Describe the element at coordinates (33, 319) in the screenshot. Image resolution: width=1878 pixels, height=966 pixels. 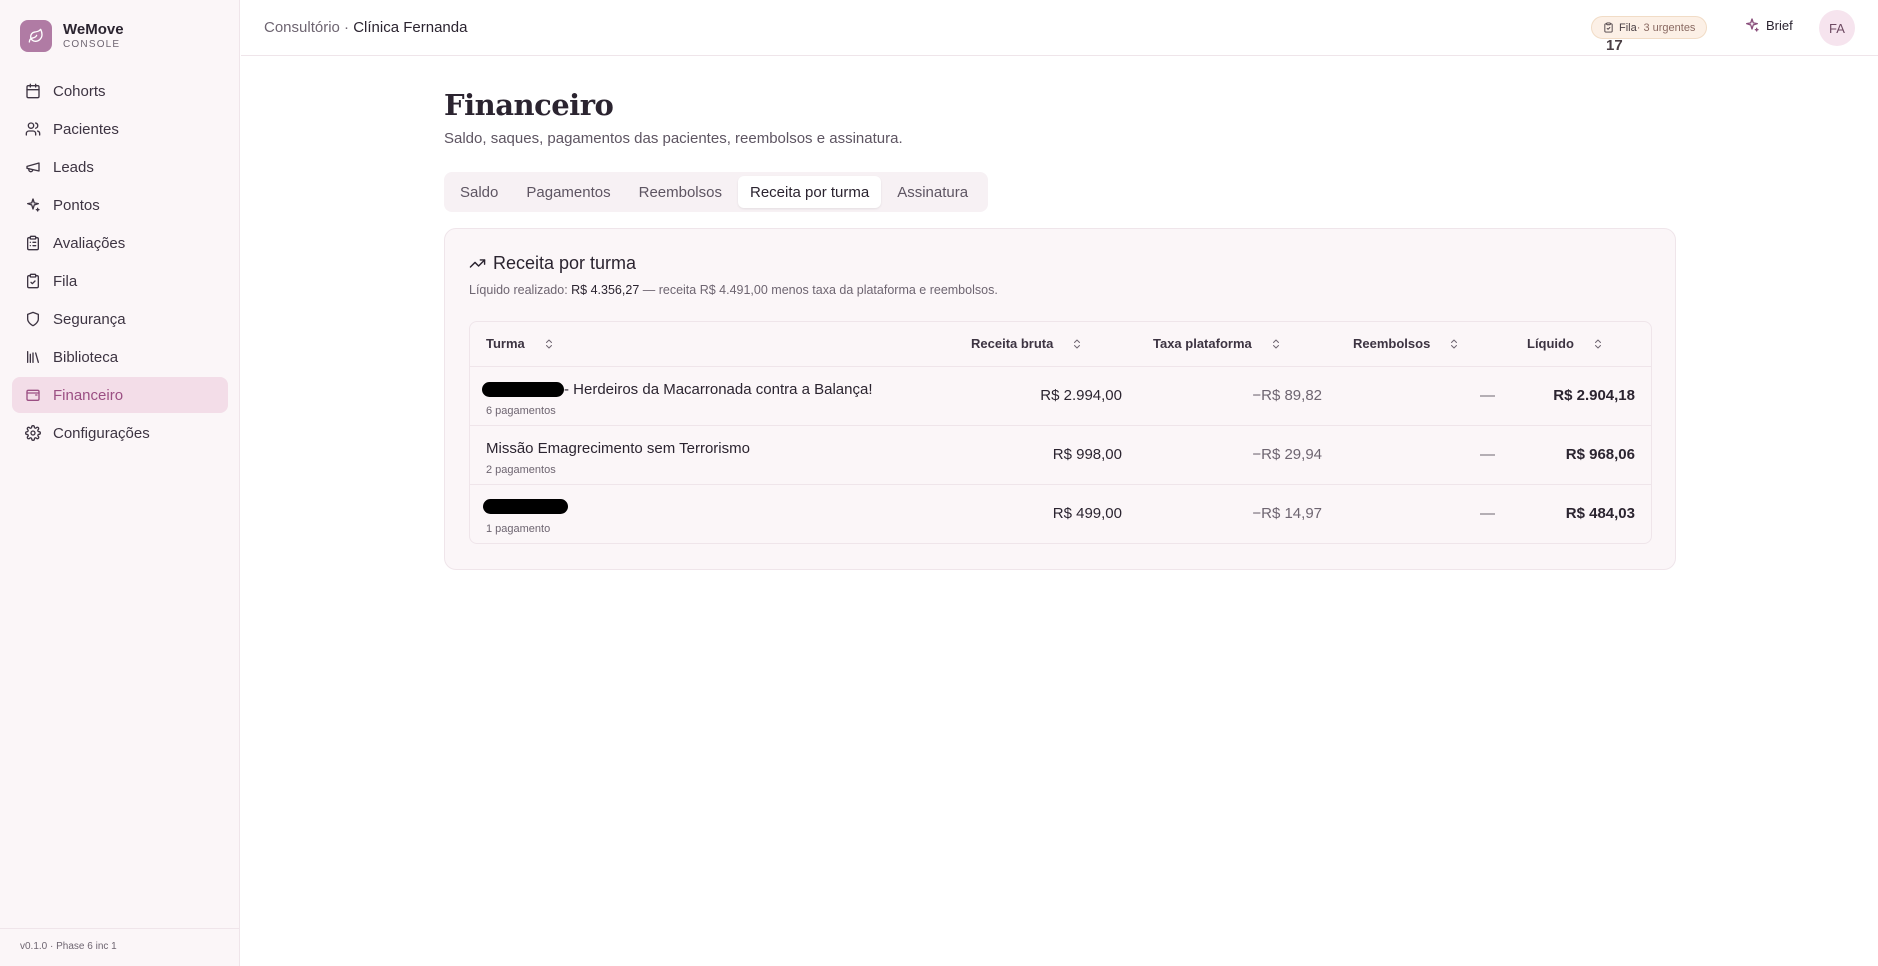
I see `shield-icon` at that location.